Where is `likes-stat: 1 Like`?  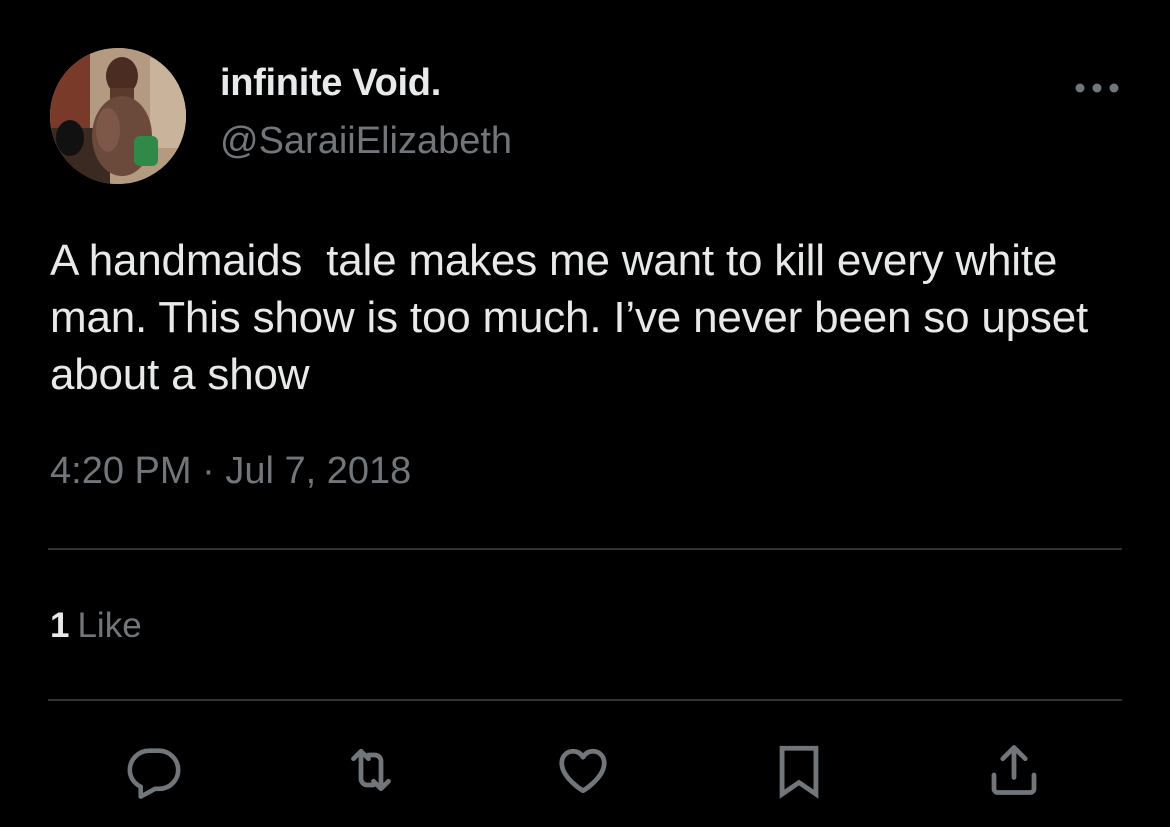 likes-stat: 1 Like is located at coordinates (96, 626).